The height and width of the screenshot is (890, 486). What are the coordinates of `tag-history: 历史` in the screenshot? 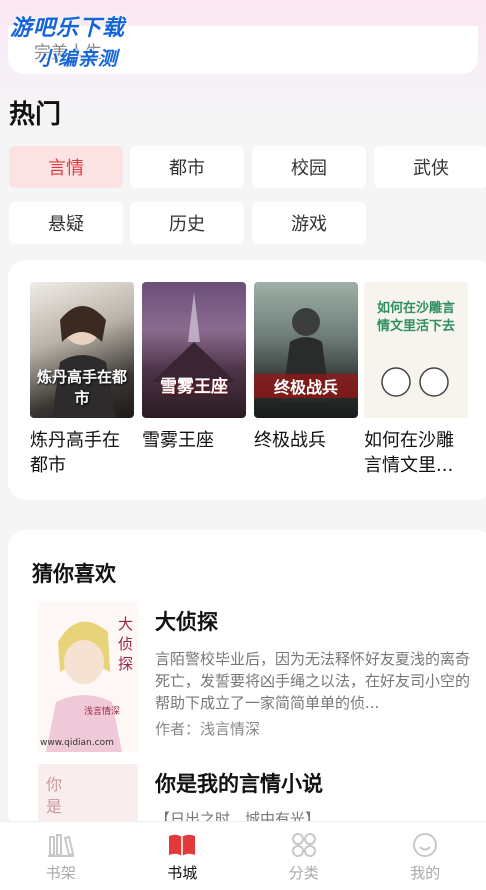 It's located at (187, 223).